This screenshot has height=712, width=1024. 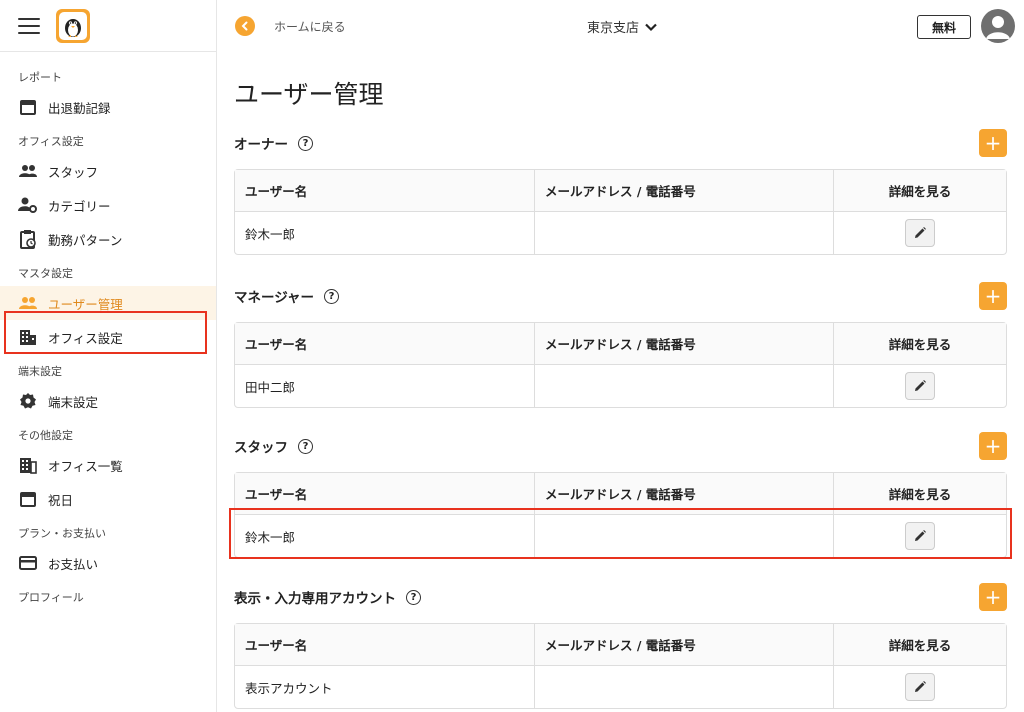 What do you see at coordinates (108, 401) in the screenshot?
I see `sidebar-item: 端末設定` at bounding box center [108, 401].